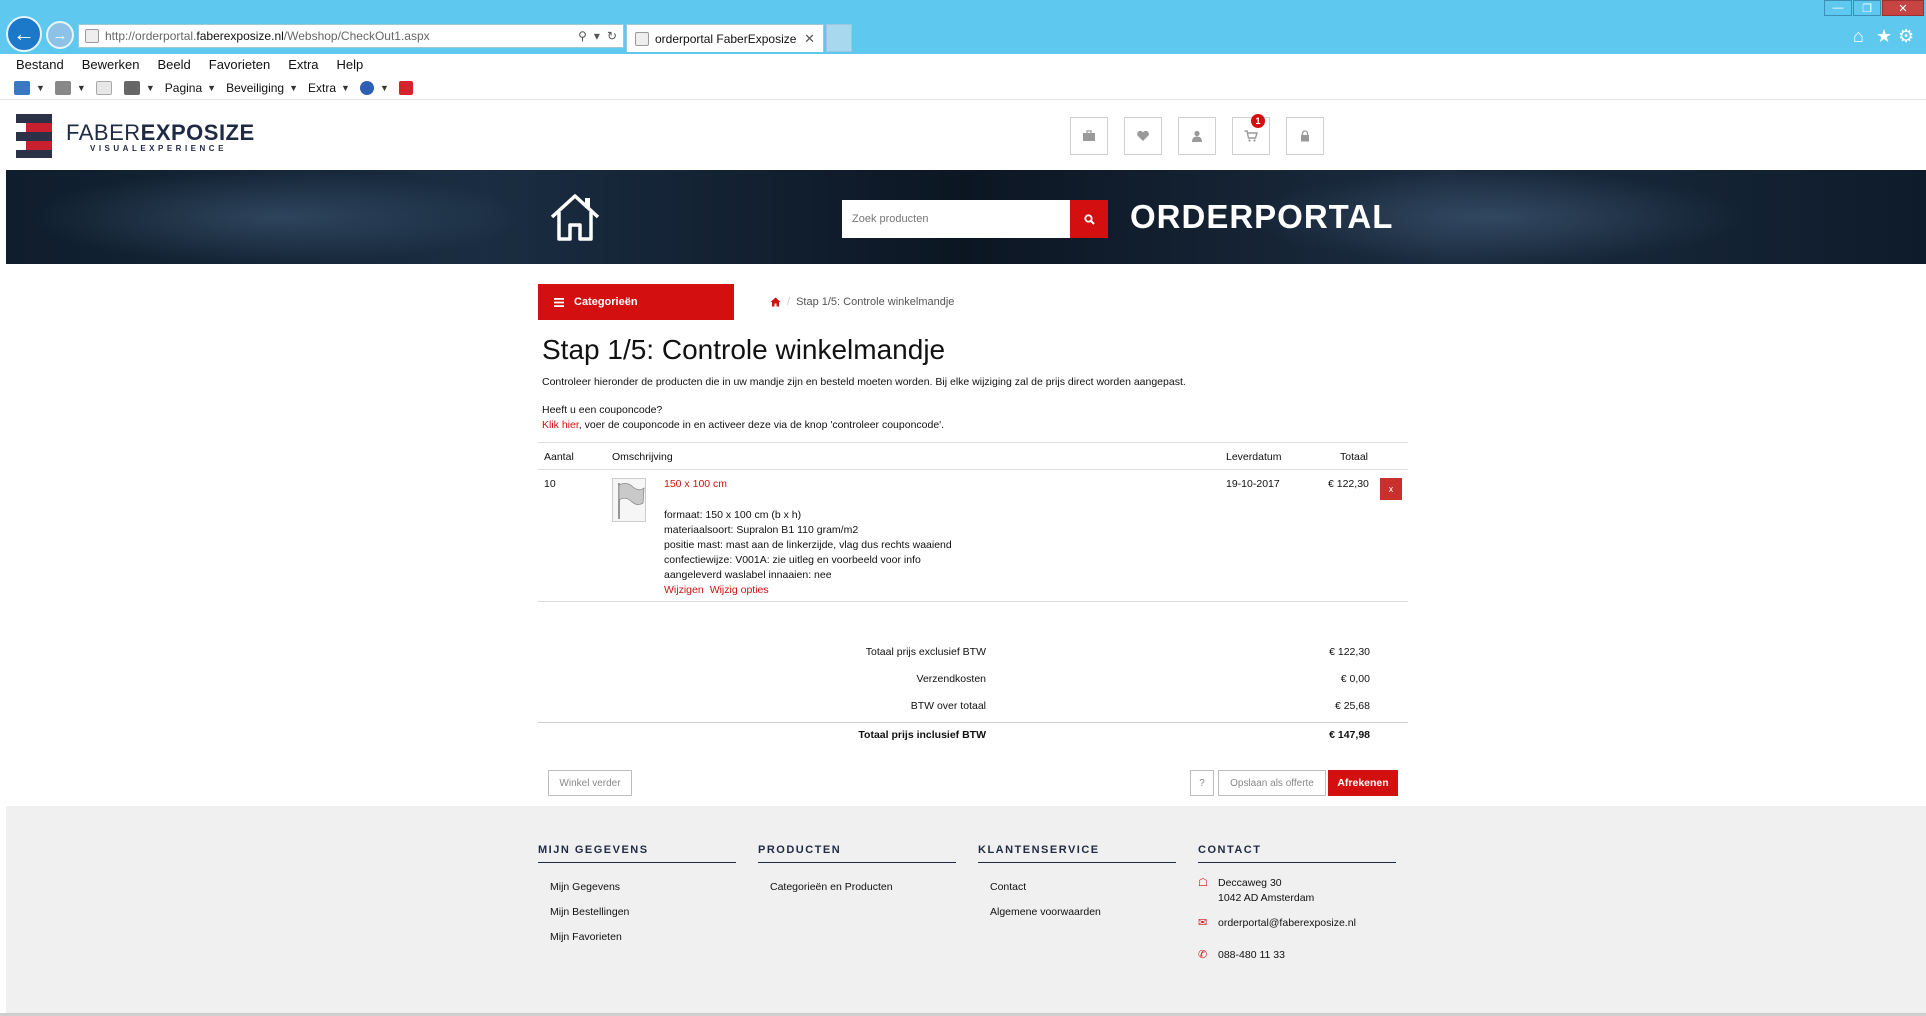 This screenshot has width=1926, height=1016. I want to click on faberexposize-logo: FABEREXPOSIZE VISUALEXPERIENCE, so click(135, 136).